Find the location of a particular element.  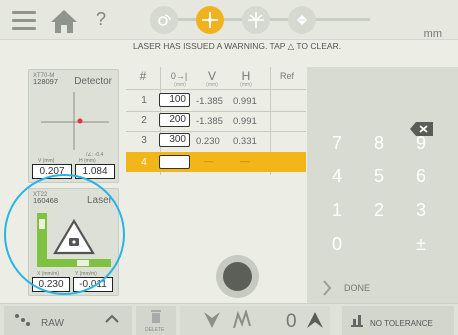

key-4: 4 is located at coordinates (337, 176).